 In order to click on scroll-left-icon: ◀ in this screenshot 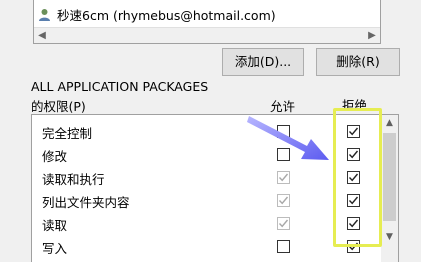, I will do `click(42, 35)`.